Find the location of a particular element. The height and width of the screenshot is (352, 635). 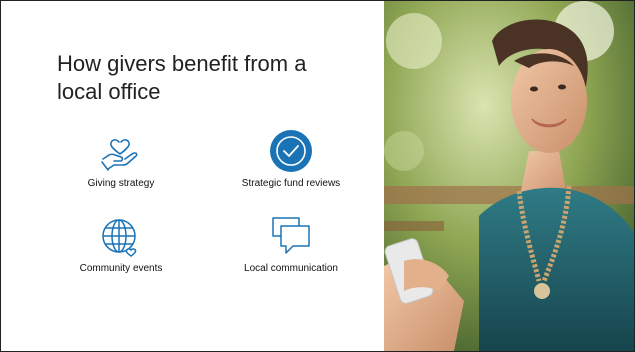

feature-strategic-fund-reviews: Strategic fund reviews is located at coordinates (291, 159).